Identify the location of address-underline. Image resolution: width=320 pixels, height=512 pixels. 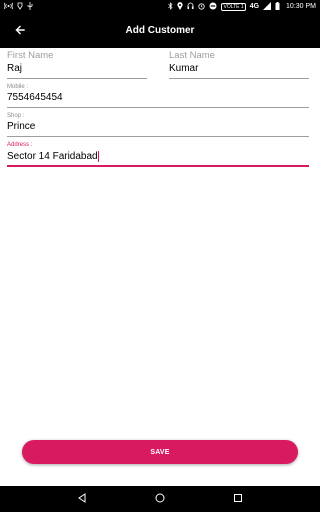
(158, 166).